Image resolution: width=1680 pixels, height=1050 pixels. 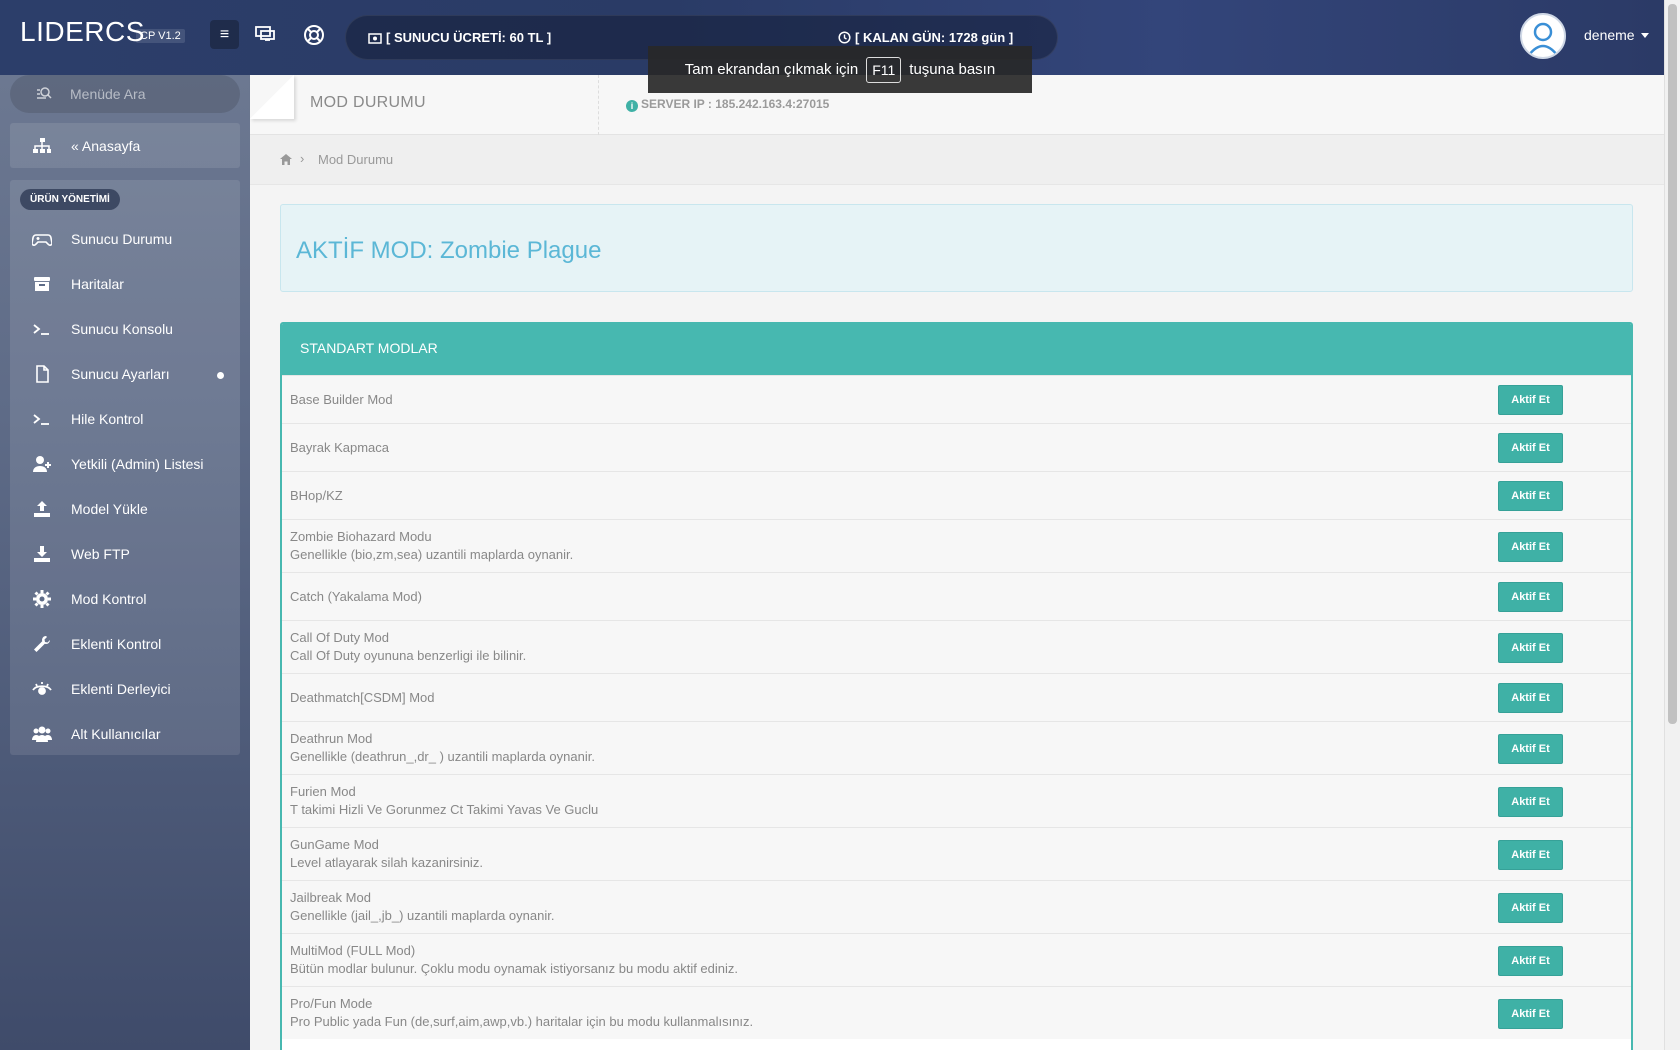 I want to click on user-plus-icon, so click(x=42, y=464).